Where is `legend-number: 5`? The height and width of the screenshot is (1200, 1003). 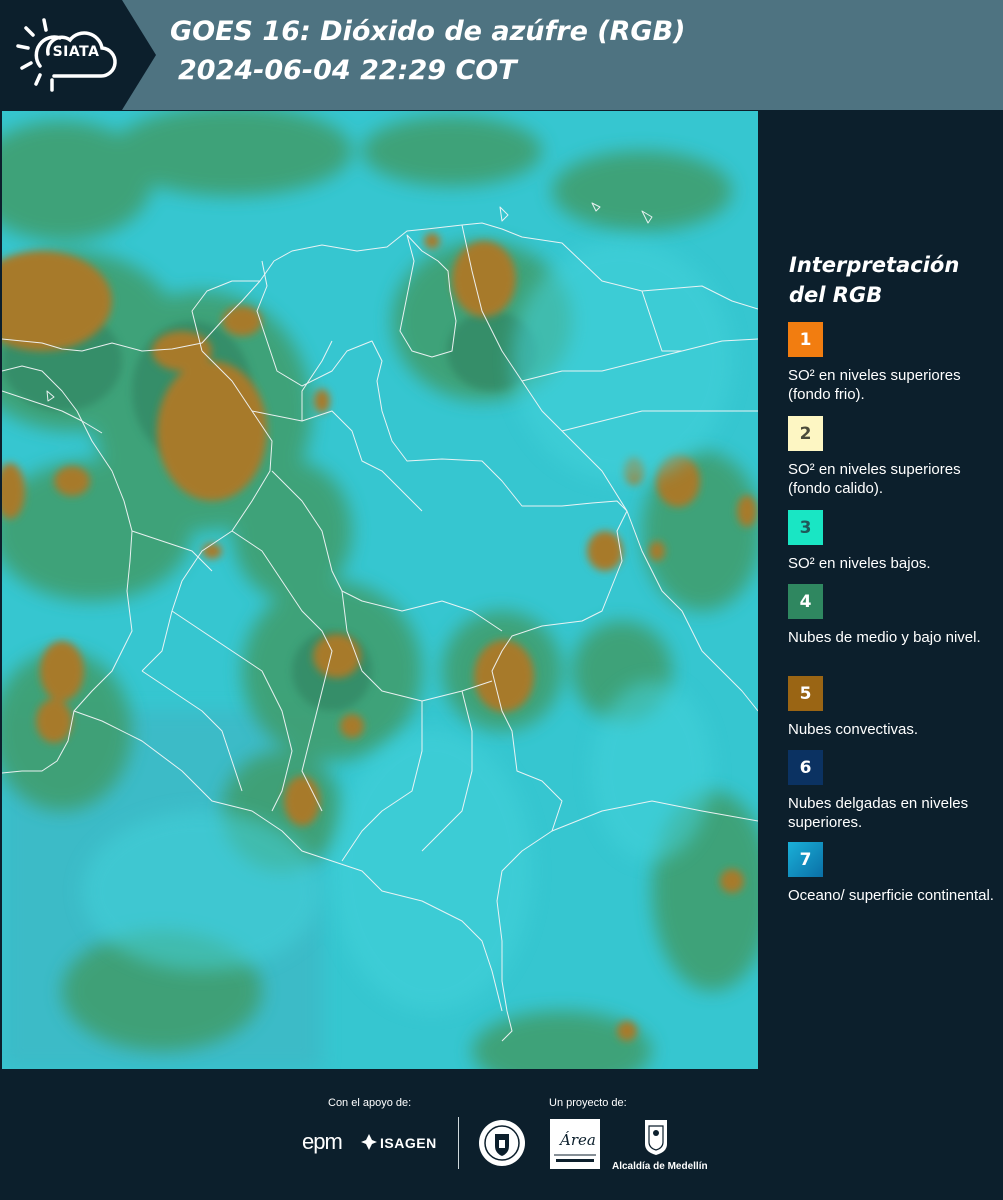 legend-number: 5 is located at coordinates (805, 693).